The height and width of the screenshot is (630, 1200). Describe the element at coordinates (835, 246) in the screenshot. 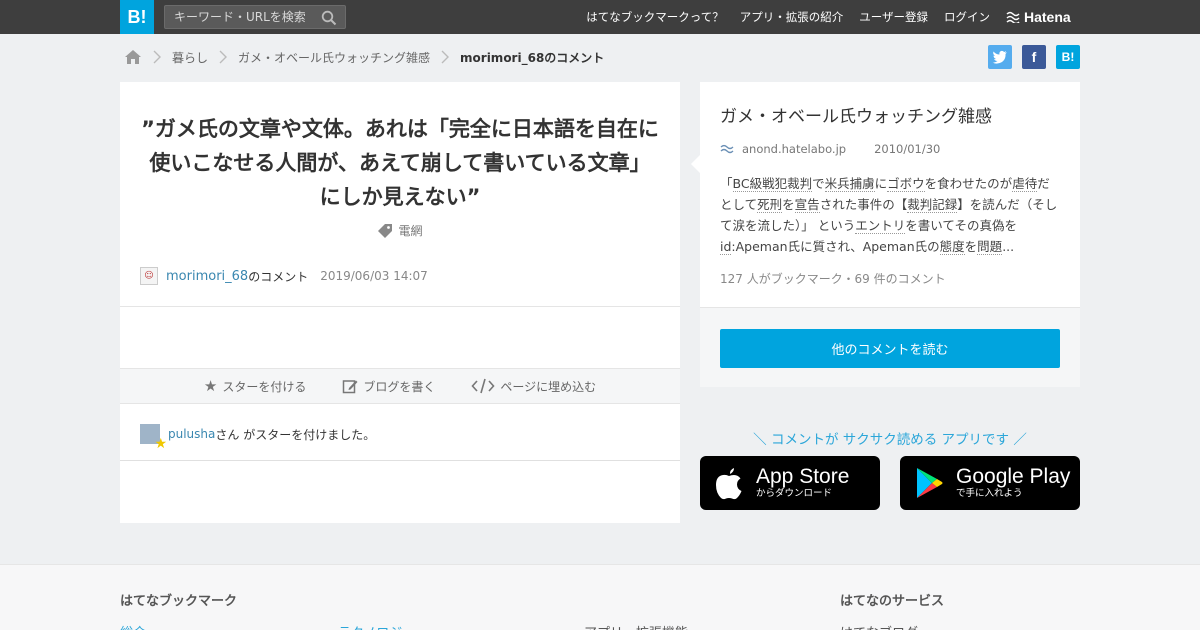

I see `description-text: :Apeman氏に質され、Apeman氏の` at that location.